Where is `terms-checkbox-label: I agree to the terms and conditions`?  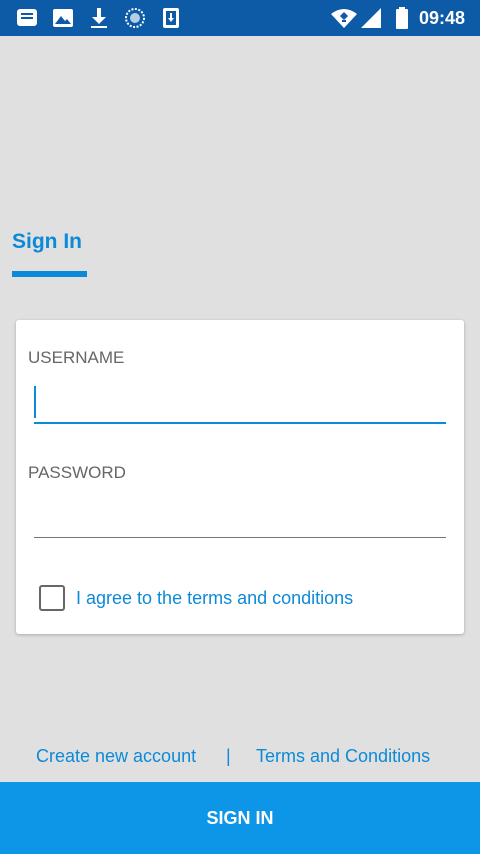
terms-checkbox-label: I agree to the terms and conditions is located at coordinates (214, 598).